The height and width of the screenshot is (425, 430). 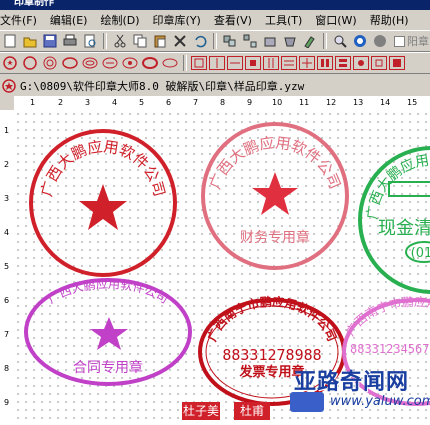 What do you see at coordinates (331, 102) in the screenshot?
I see `ruler-tick-label: 12` at bounding box center [331, 102].